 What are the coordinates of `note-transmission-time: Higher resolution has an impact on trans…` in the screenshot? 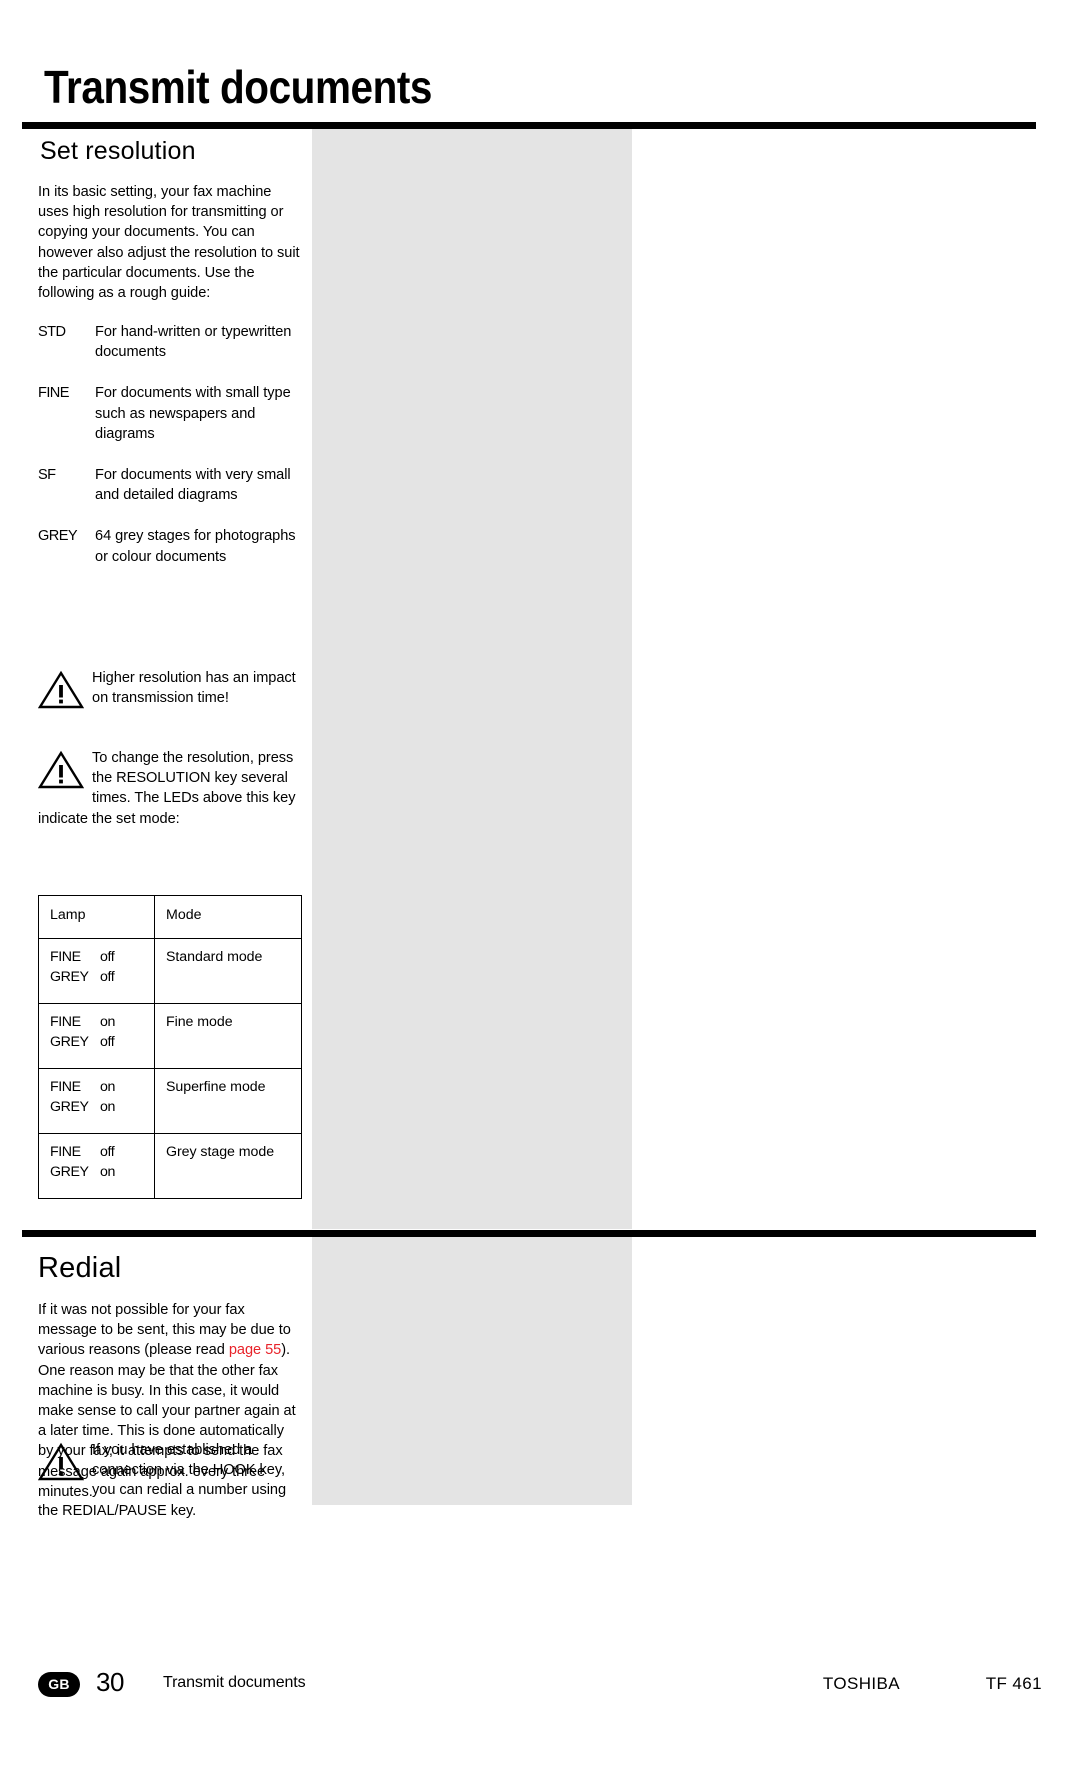 It's located at (171, 689).